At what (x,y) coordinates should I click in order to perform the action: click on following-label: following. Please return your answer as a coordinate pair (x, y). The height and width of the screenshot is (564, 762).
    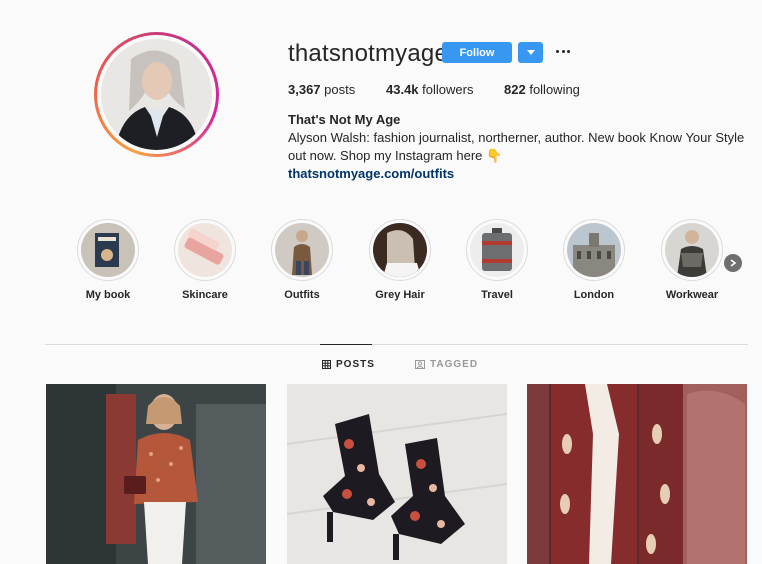
    Looking at the image, I should click on (554, 89).